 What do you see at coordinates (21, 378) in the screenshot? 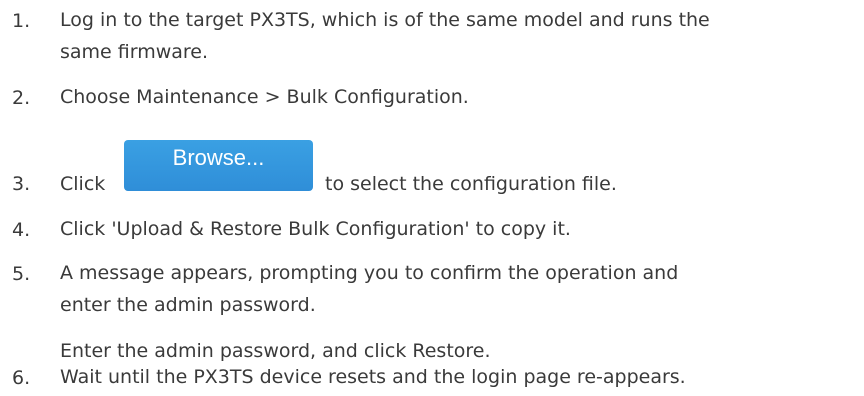
I see `step-number: 6.` at bounding box center [21, 378].